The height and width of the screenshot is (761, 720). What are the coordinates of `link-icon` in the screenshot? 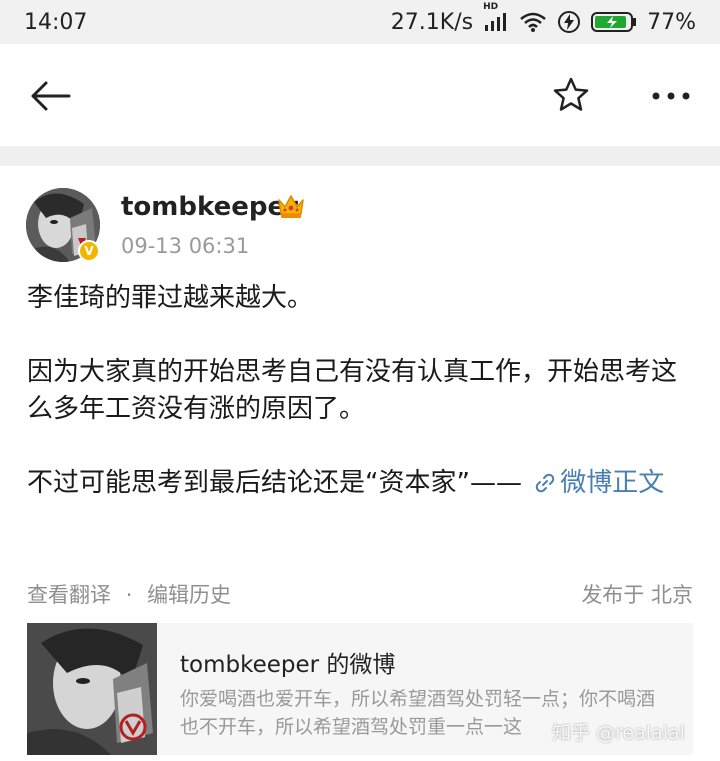 It's located at (545, 483).